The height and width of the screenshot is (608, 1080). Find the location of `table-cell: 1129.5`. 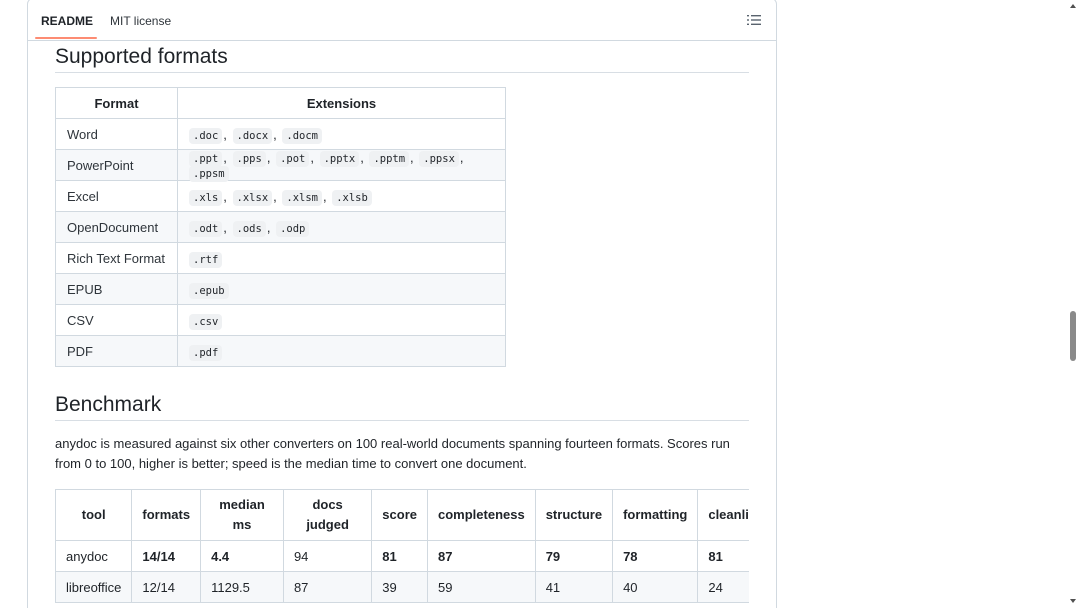

table-cell: 1129.5 is located at coordinates (242, 587).